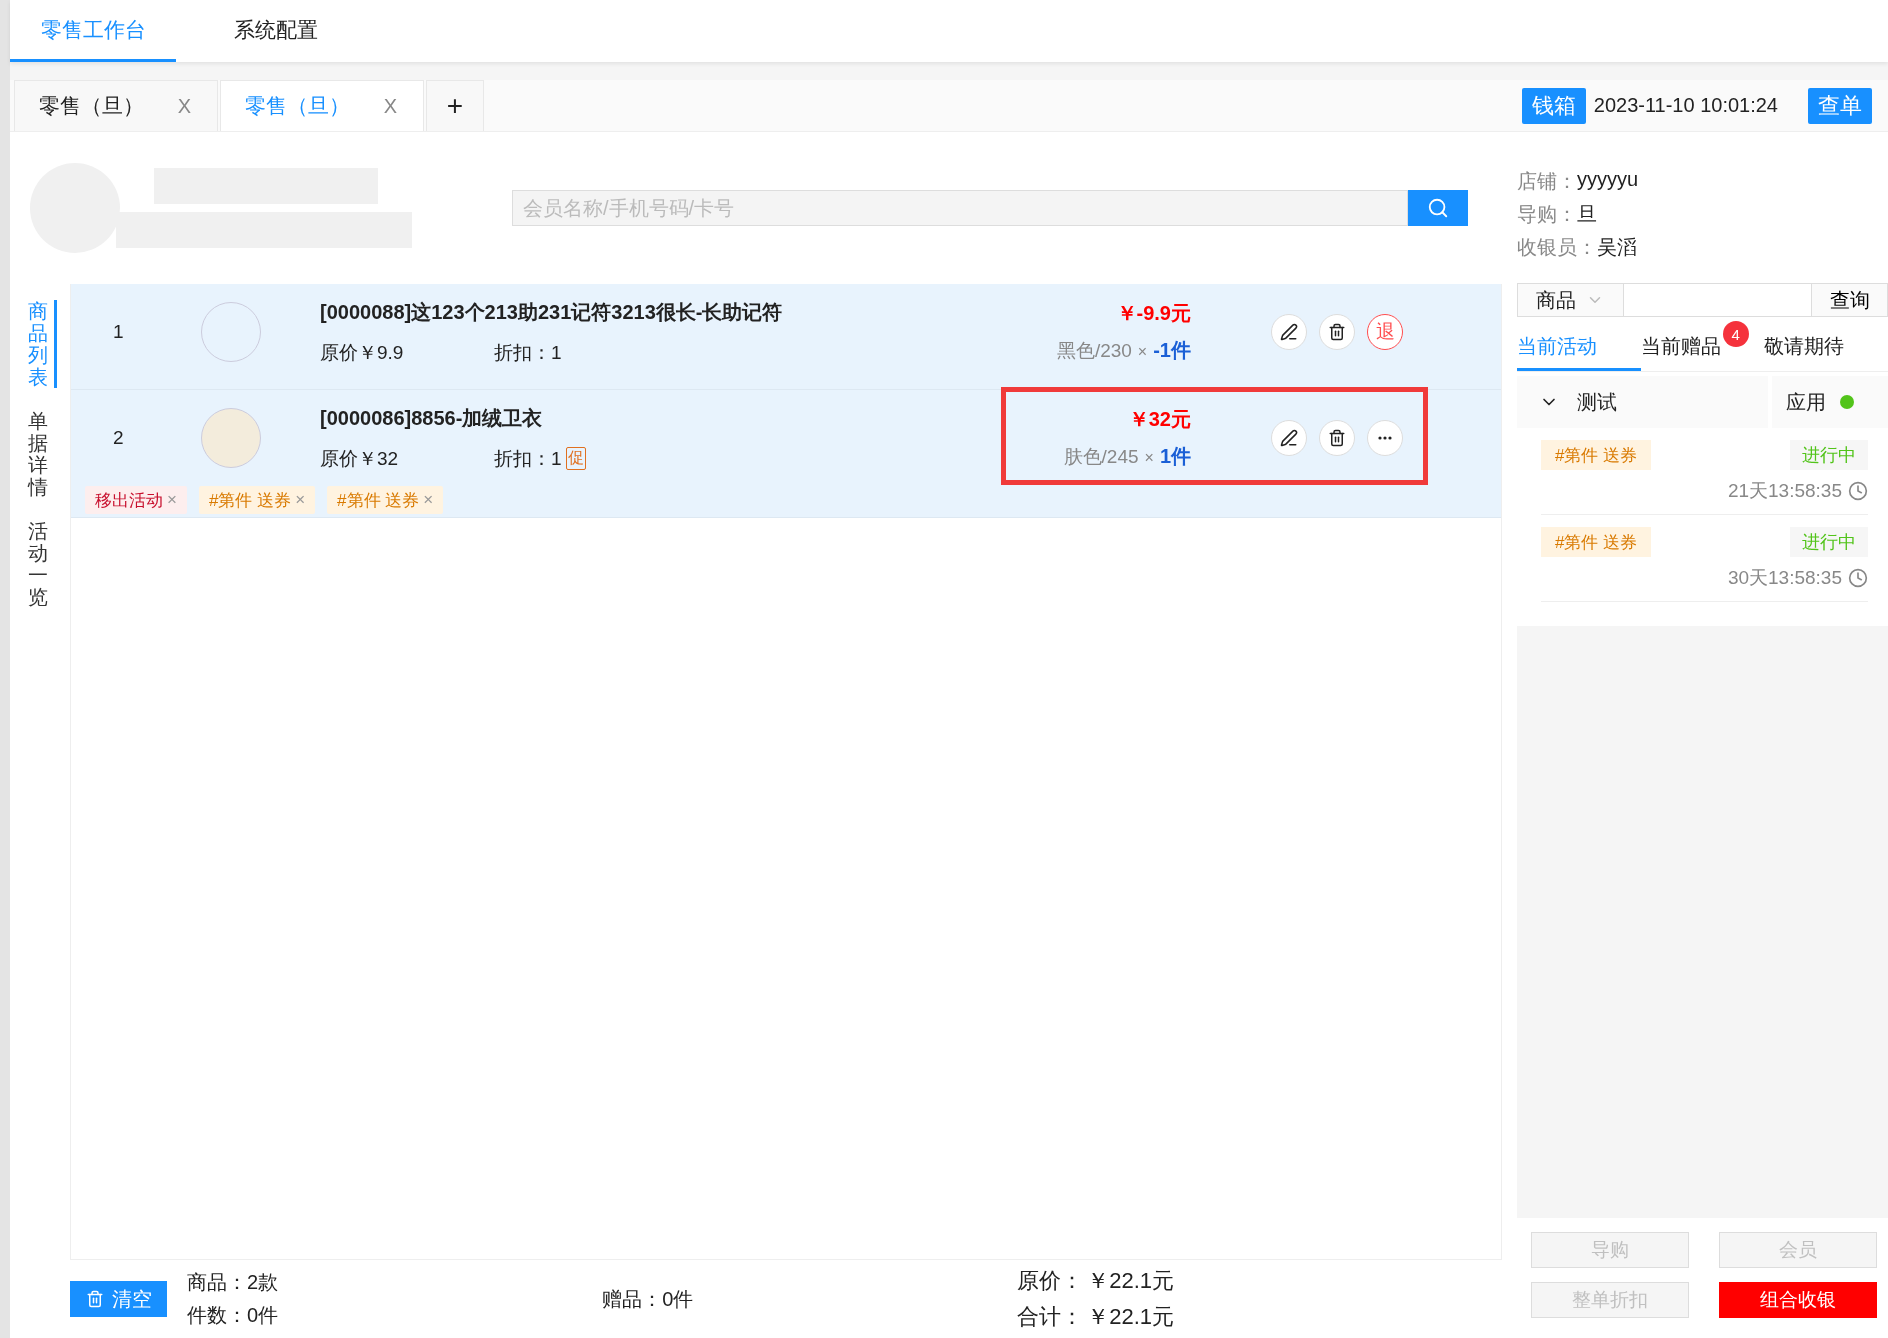 Image resolution: width=1888 pixels, height=1338 pixels. I want to click on info-value: 旦, so click(1587, 214).